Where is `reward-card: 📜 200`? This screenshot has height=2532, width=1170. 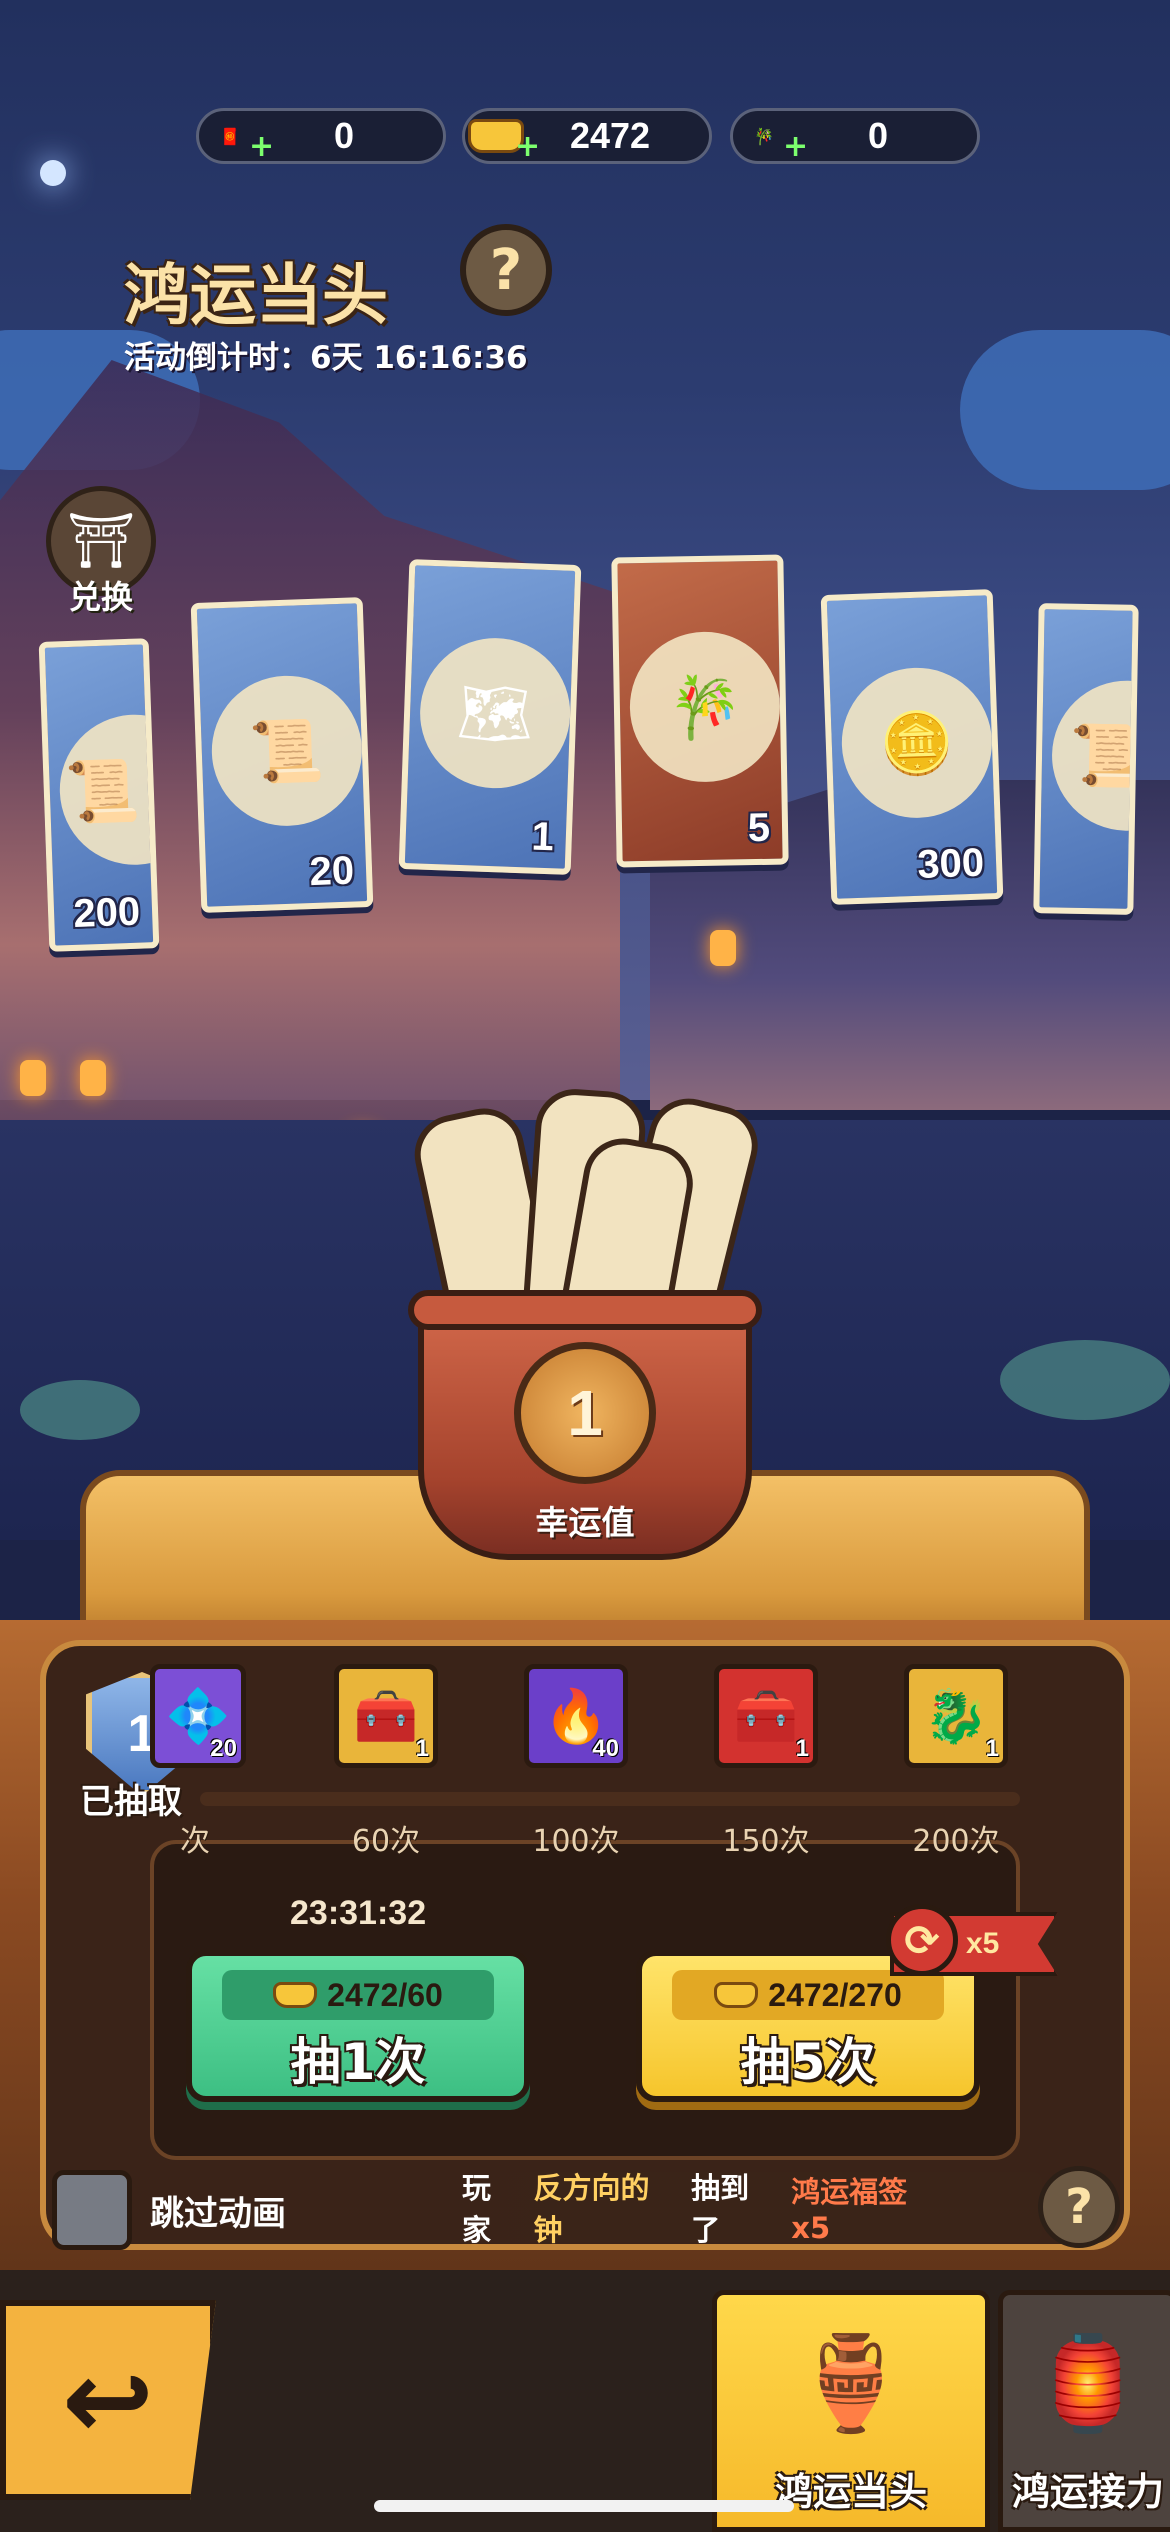 reward-card: 📜 200 is located at coordinates (99, 795).